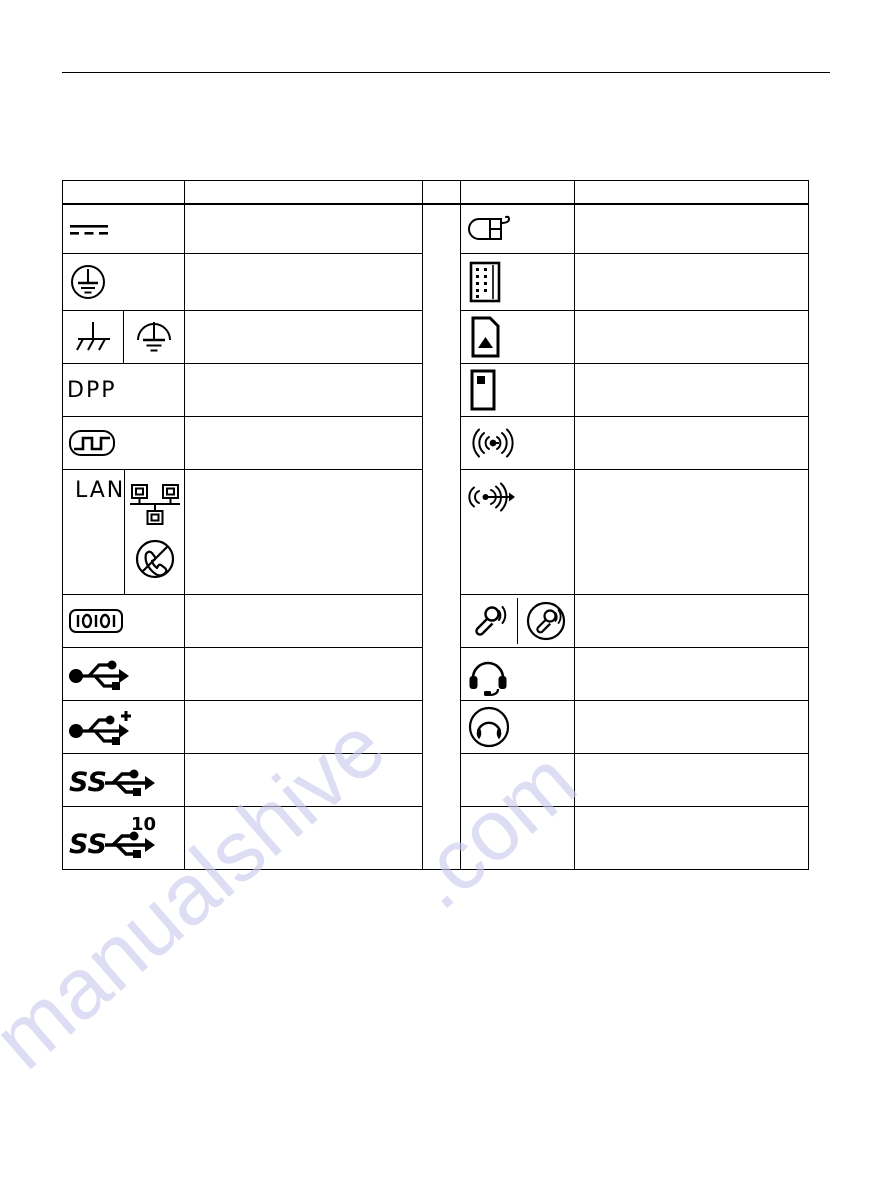 The width and height of the screenshot is (893, 1191). What do you see at coordinates (691, 621) in the screenshot?
I see `desc-microphone` at bounding box center [691, 621].